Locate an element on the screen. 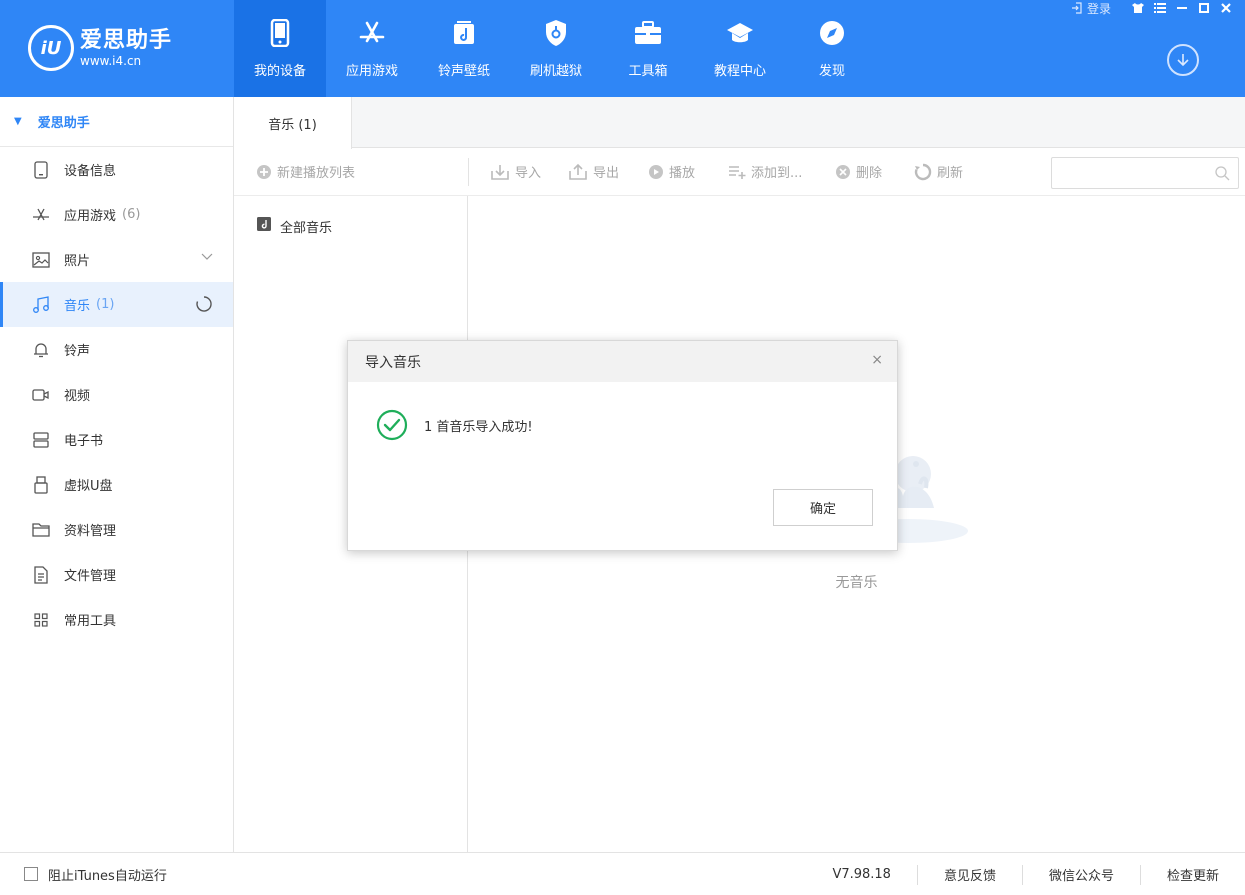  download-icon is located at coordinates (1183, 60).